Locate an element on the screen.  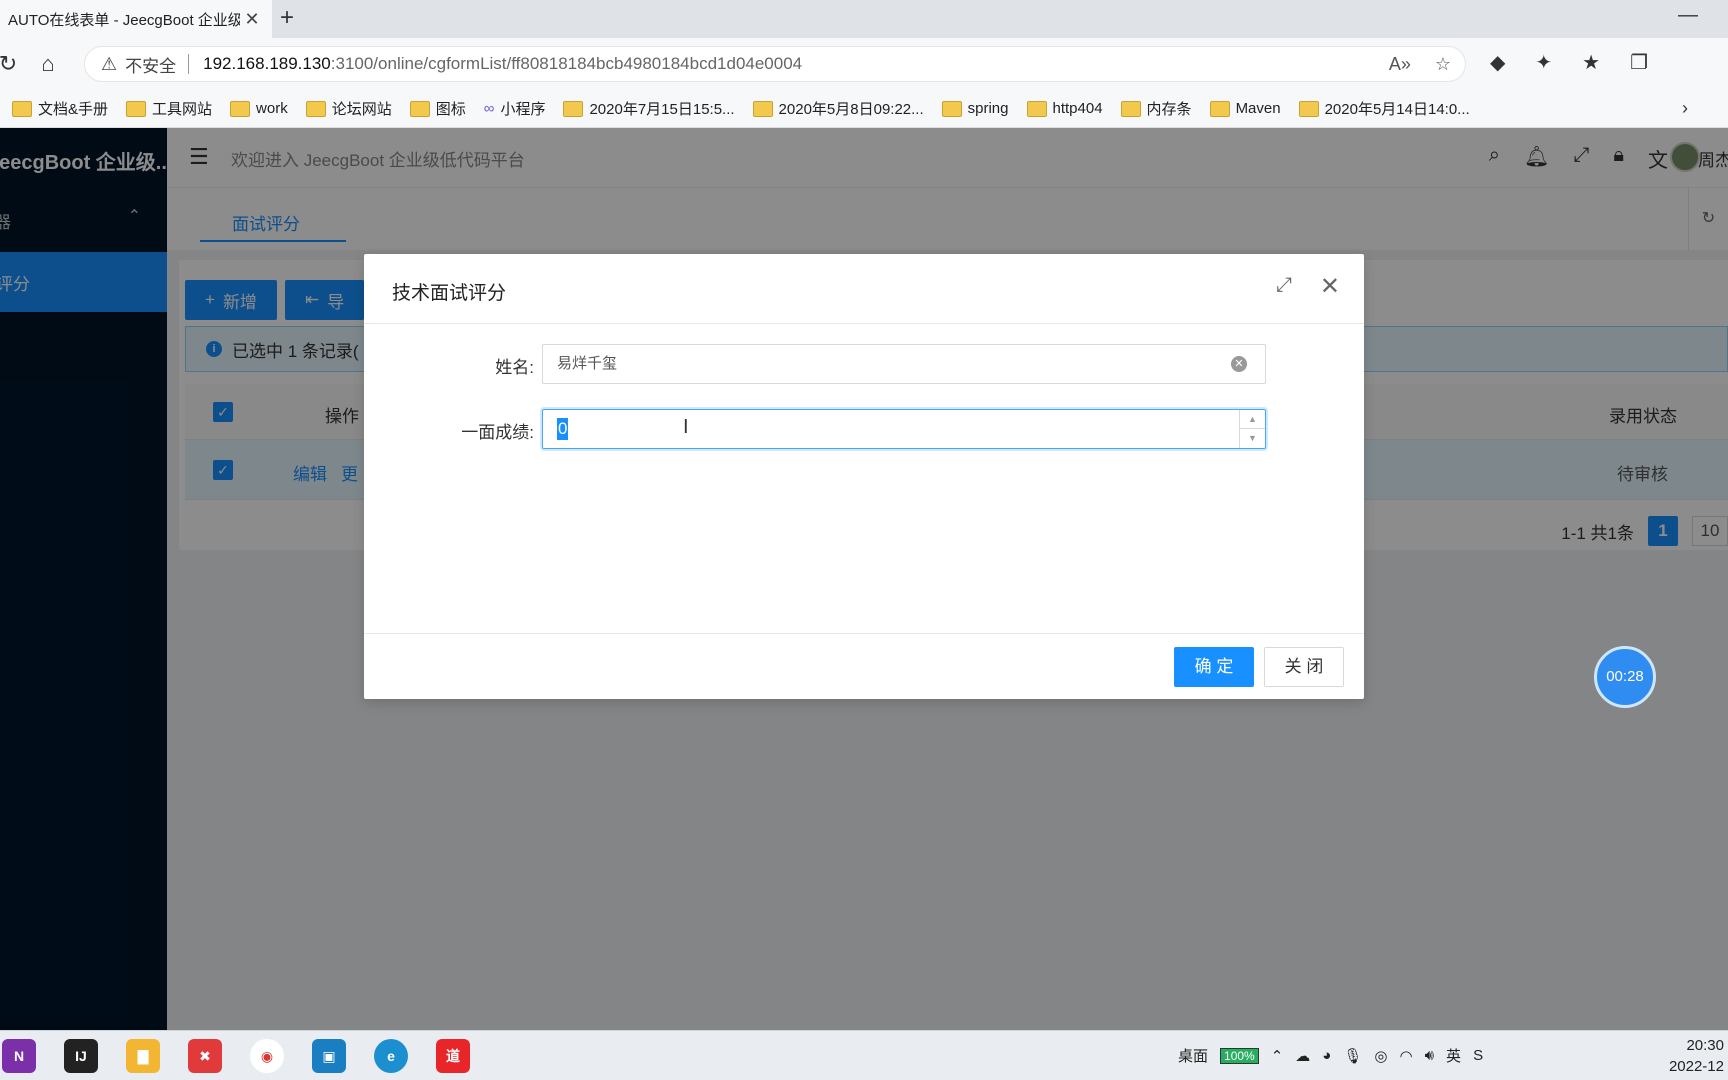
tab-title: AUTO在线表单 - JeecgBoot 企业级 is located at coordinates (124, 20).